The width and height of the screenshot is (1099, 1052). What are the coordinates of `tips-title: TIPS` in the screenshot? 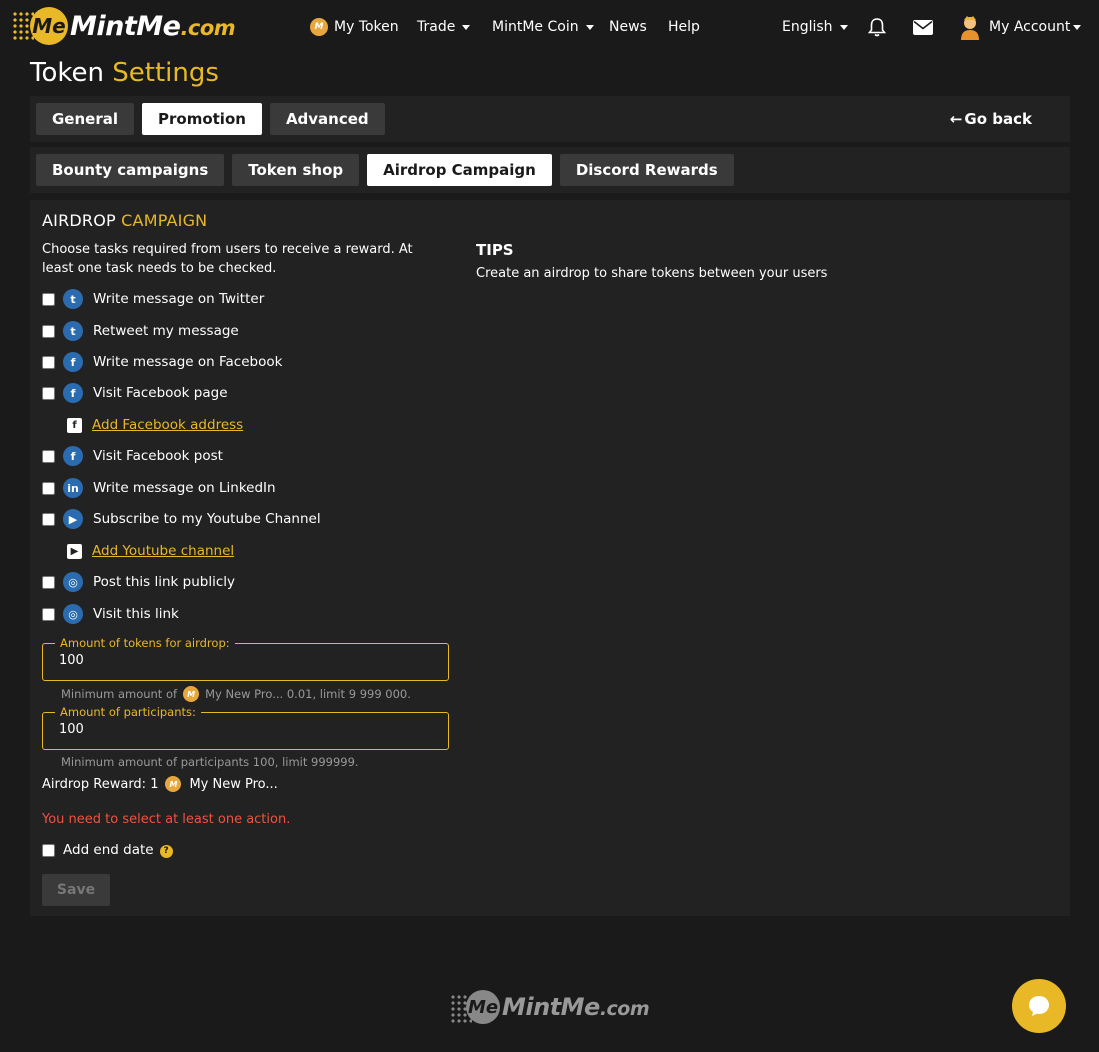 It's located at (495, 250).